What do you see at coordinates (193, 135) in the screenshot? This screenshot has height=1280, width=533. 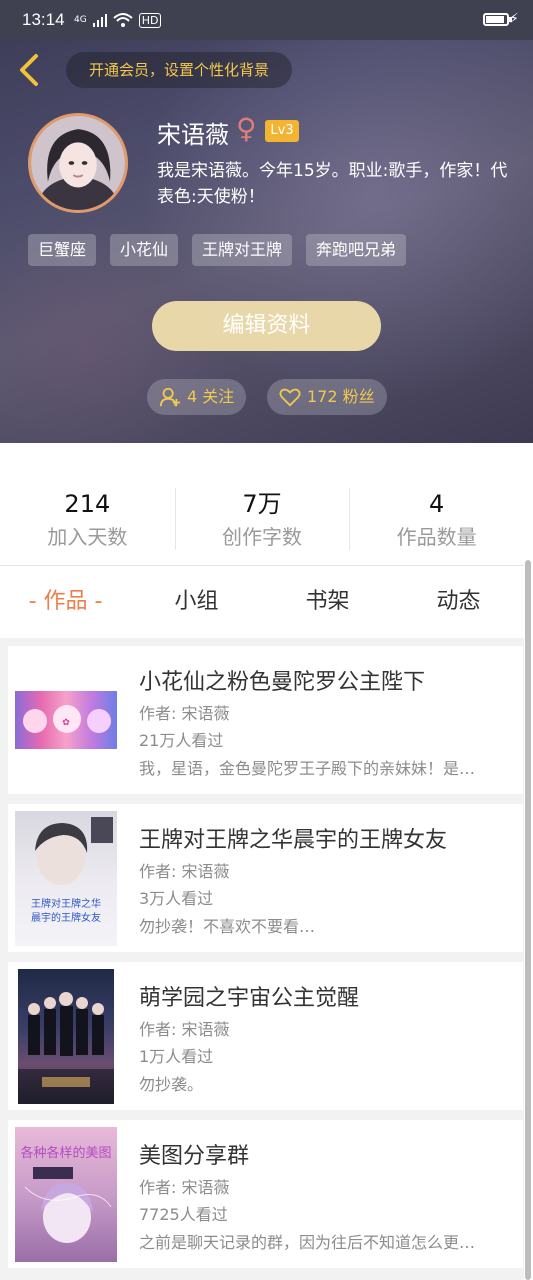 I see `username: 宋语薇` at bounding box center [193, 135].